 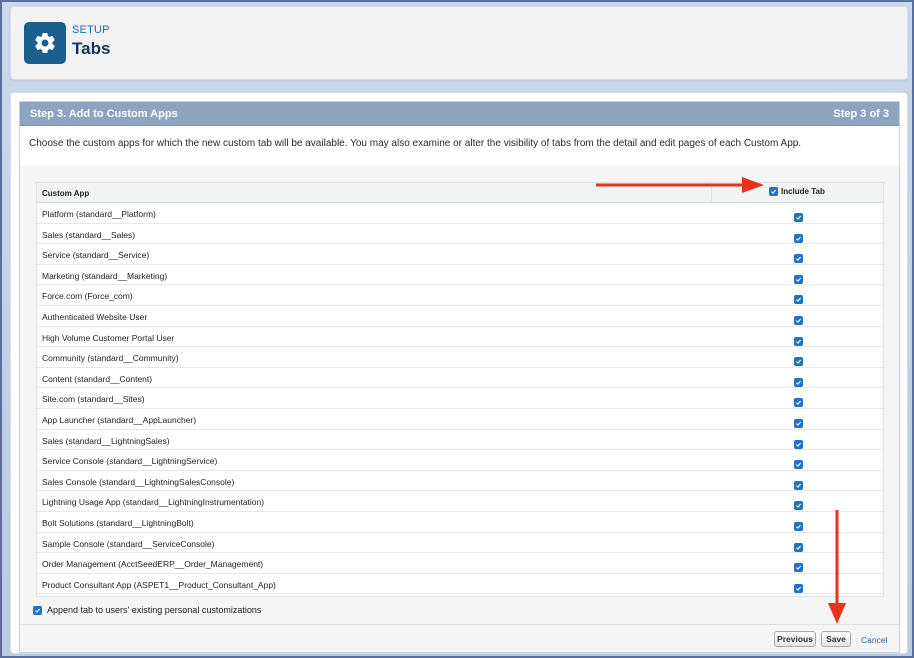 What do you see at coordinates (119, 420) in the screenshot?
I see `custom-app-name: App Launcher (standard__AppLauncher)` at bounding box center [119, 420].